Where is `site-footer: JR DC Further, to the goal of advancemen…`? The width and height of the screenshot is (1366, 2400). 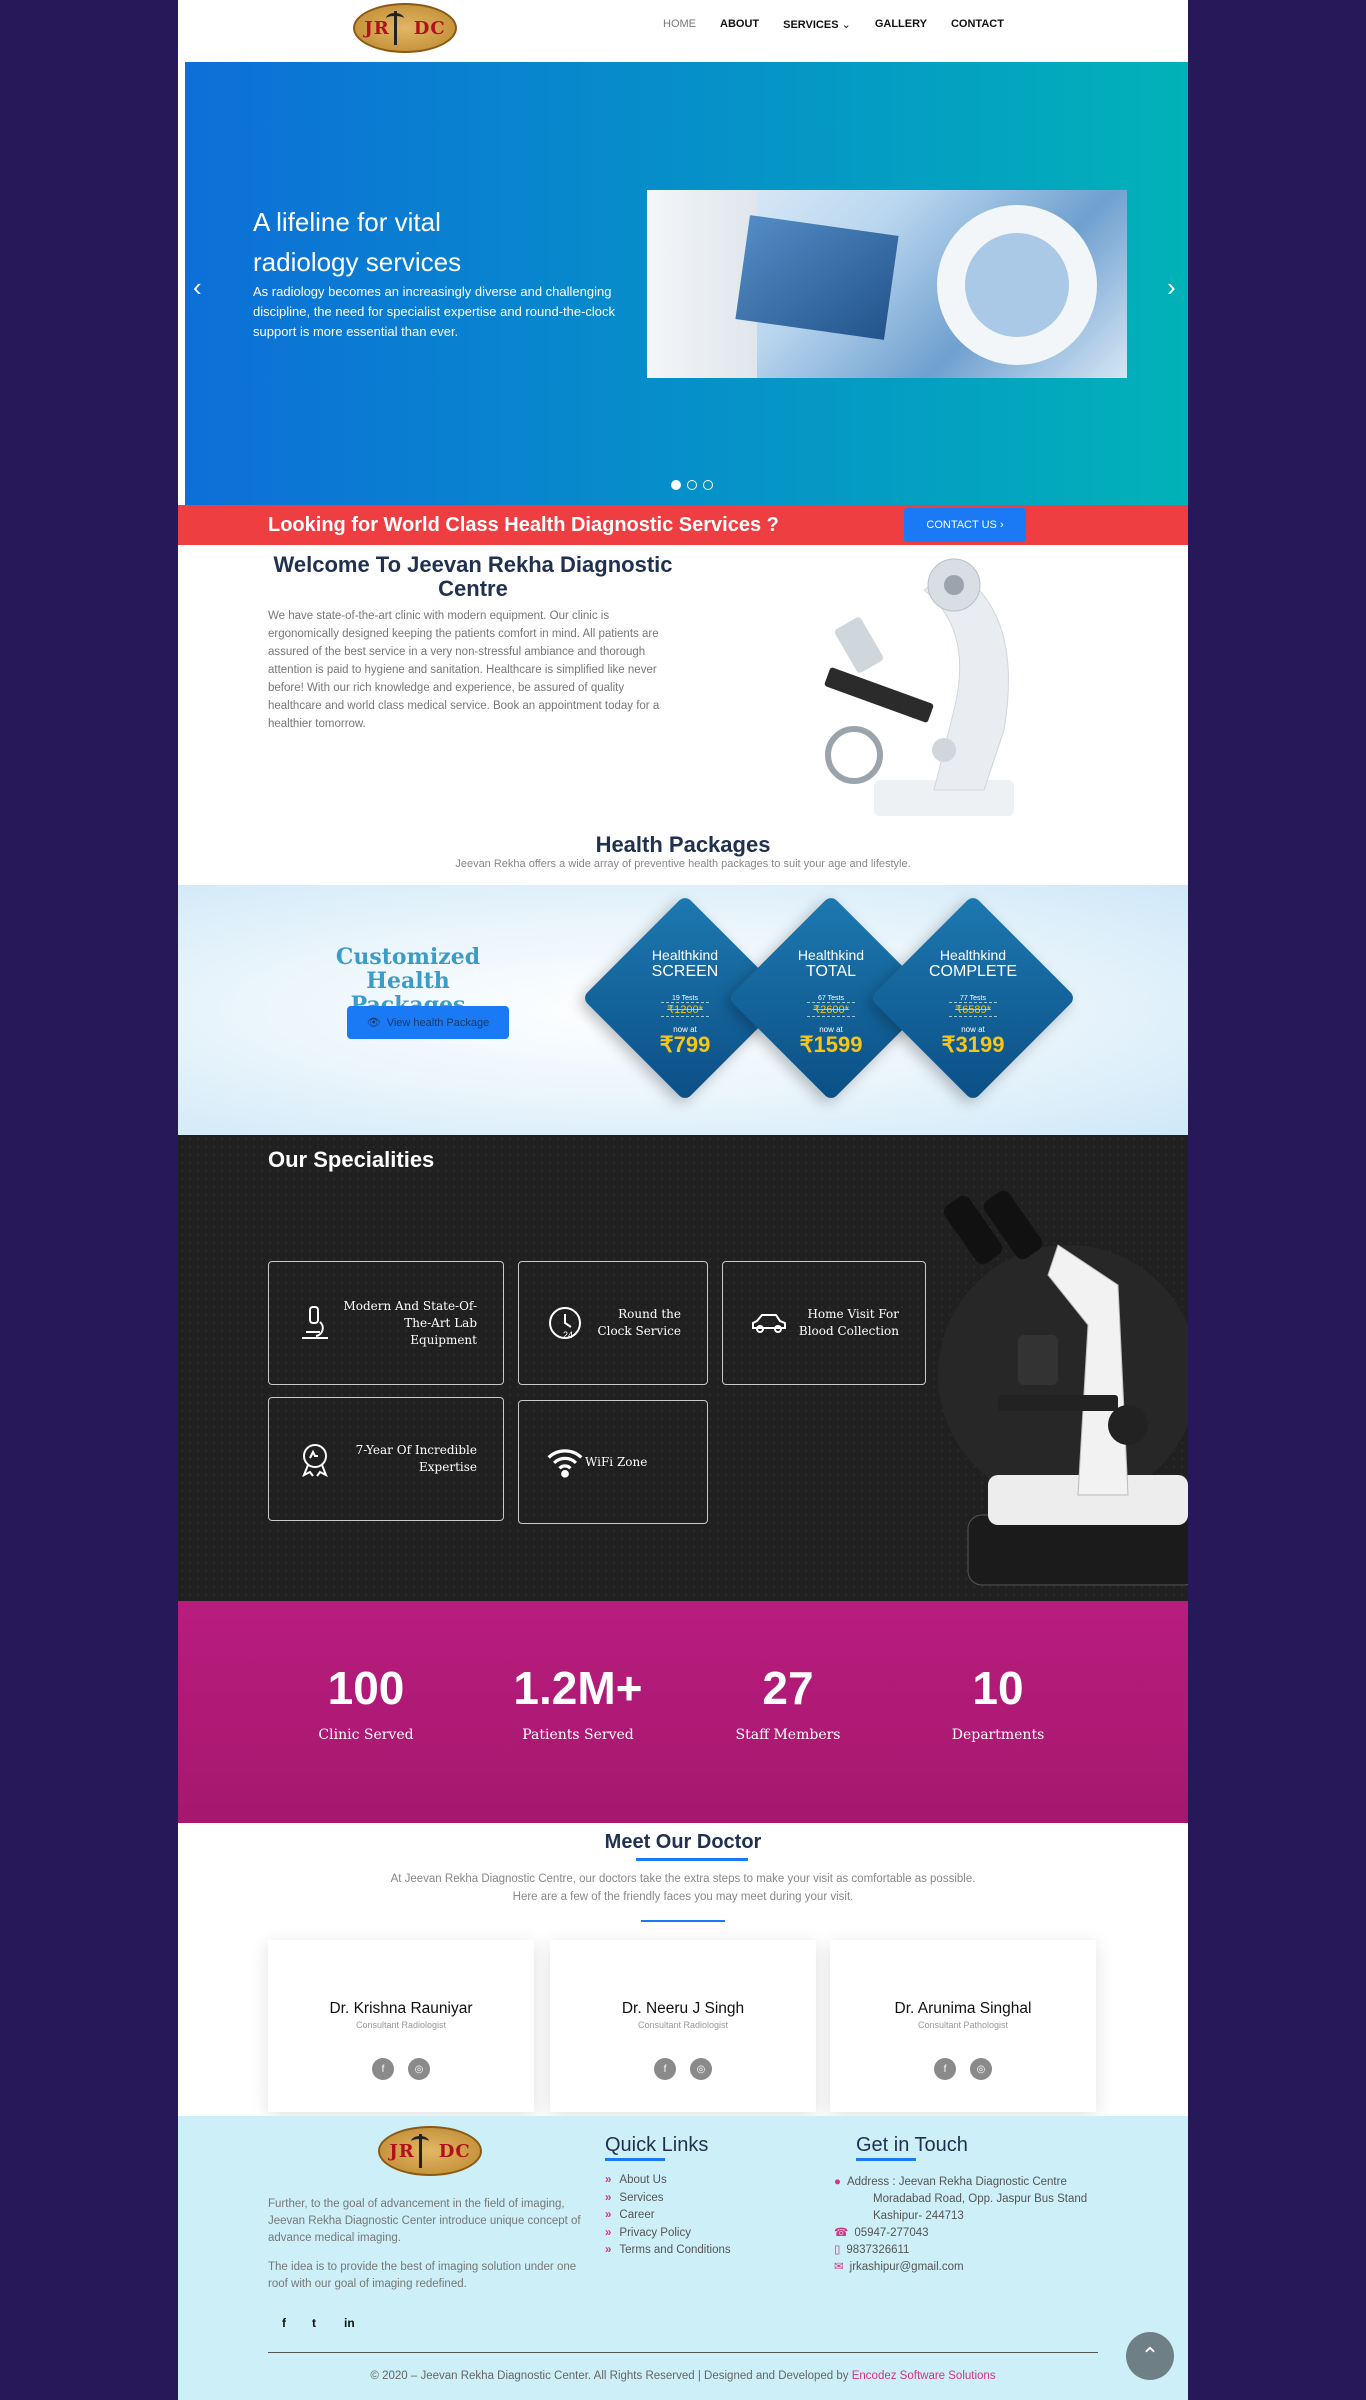
site-footer: JR DC Further, to the goal of advancemen… is located at coordinates (683, 2258).